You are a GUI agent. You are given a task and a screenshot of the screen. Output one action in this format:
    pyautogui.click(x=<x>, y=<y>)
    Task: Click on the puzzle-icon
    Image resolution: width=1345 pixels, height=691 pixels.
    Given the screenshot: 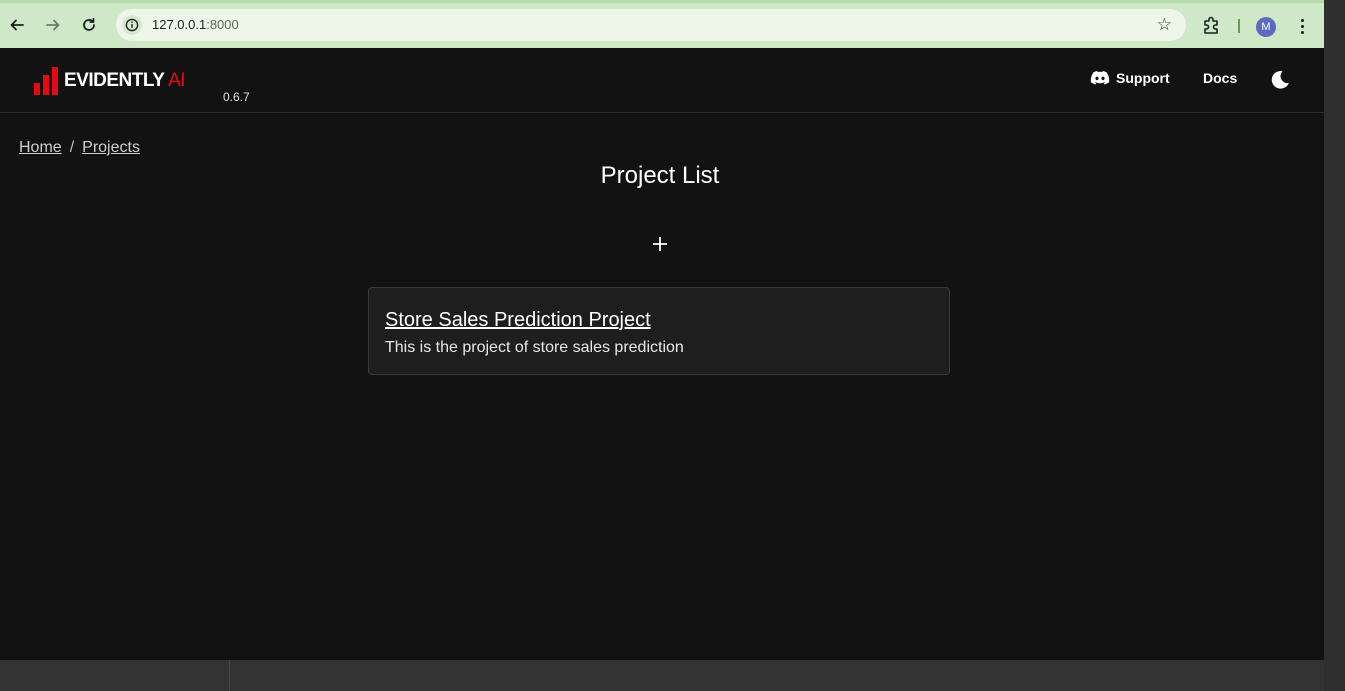 What is the action you would take?
    pyautogui.click(x=1211, y=25)
    